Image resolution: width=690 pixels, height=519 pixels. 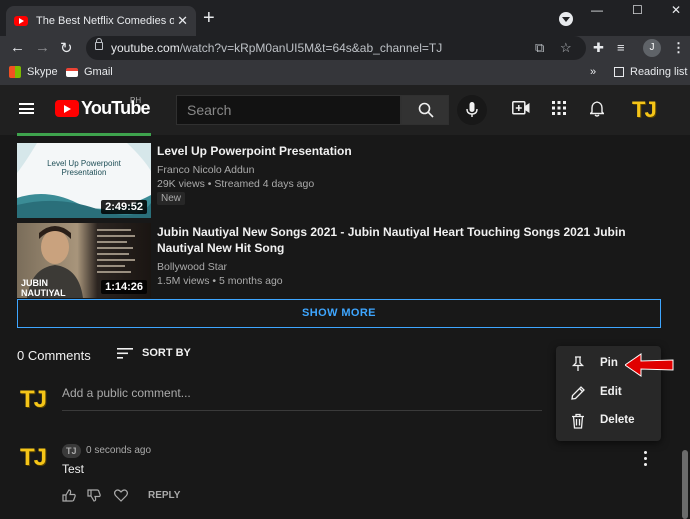 What do you see at coordinates (71, 451) in the screenshot?
I see `comment-author-badge: TJ` at bounding box center [71, 451].